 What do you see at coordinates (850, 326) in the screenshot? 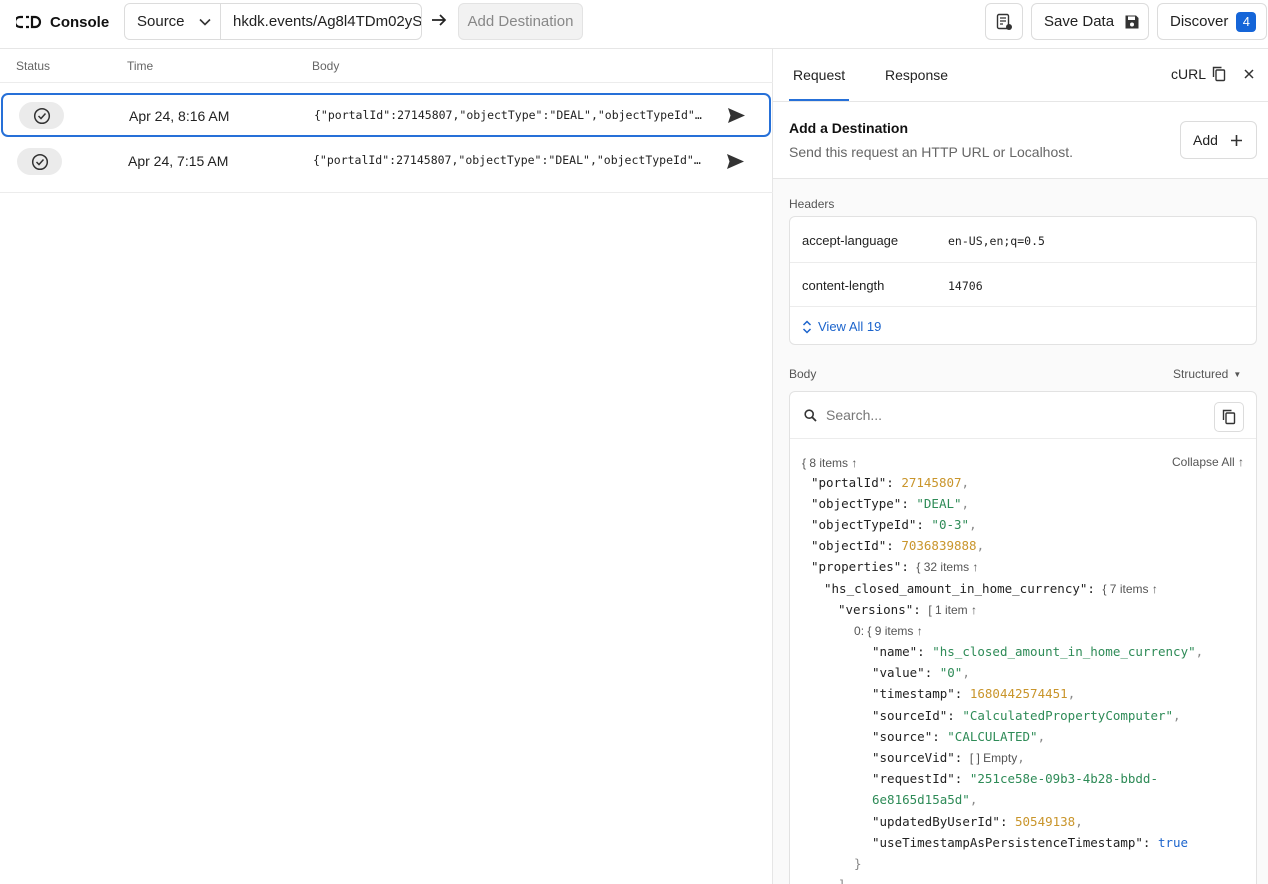
I see `view-all-label: View All 19` at bounding box center [850, 326].